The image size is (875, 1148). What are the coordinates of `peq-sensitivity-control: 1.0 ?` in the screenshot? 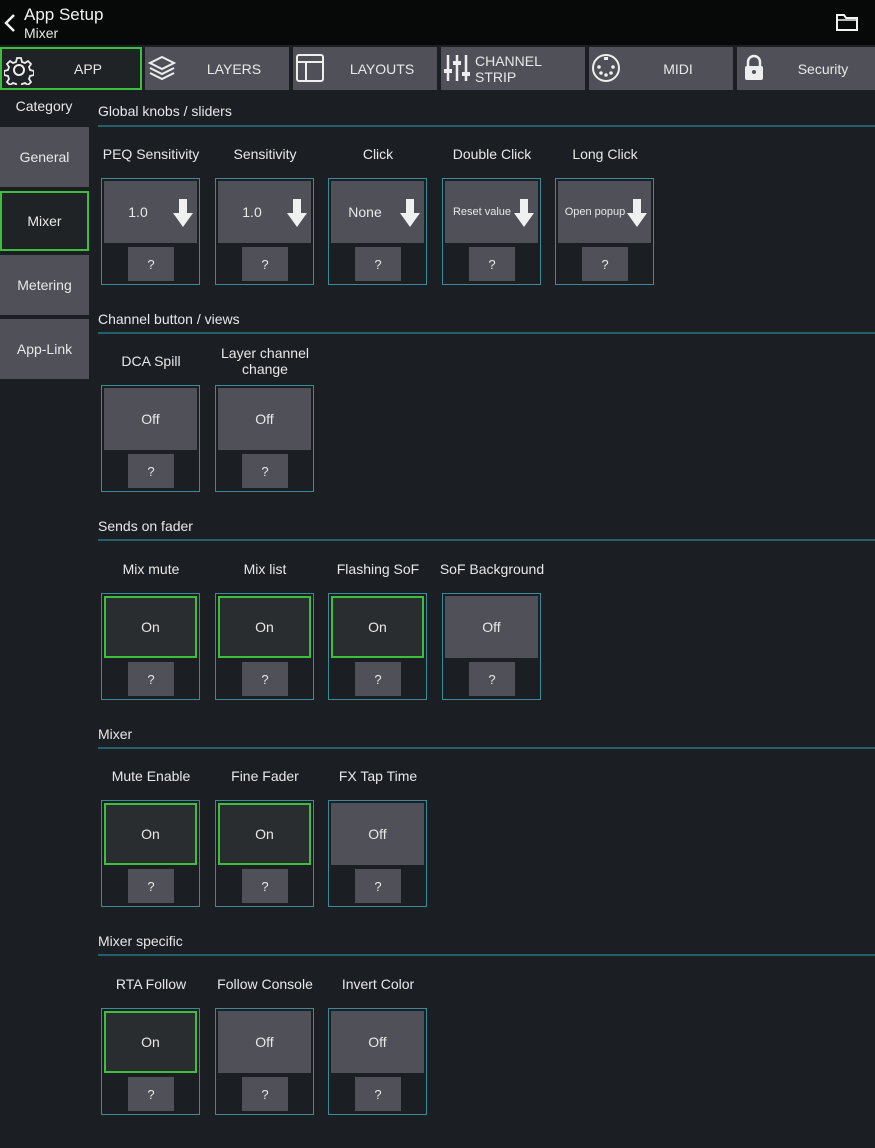 It's located at (150, 231).